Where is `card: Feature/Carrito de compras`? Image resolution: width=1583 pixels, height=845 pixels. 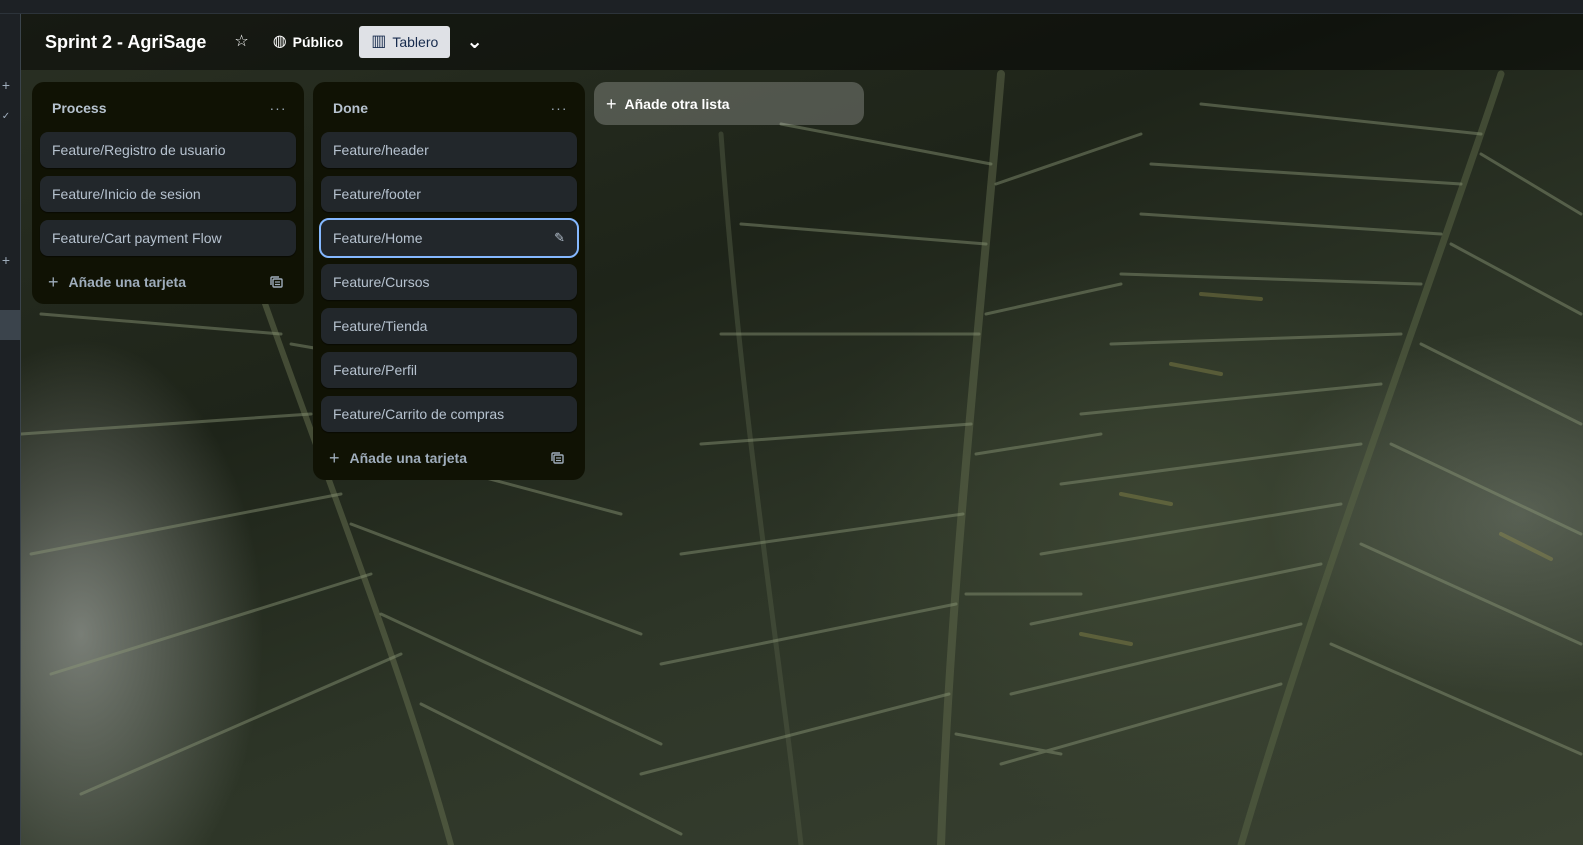 card: Feature/Carrito de compras is located at coordinates (449, 414).